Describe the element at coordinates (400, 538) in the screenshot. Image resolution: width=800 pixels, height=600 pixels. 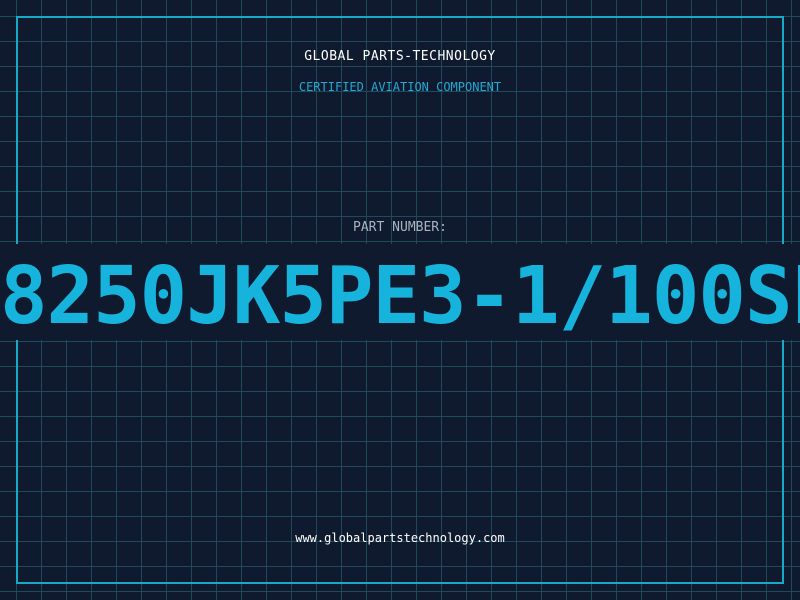
I see `website-url: www.globalpartstechnology.com` at that location.